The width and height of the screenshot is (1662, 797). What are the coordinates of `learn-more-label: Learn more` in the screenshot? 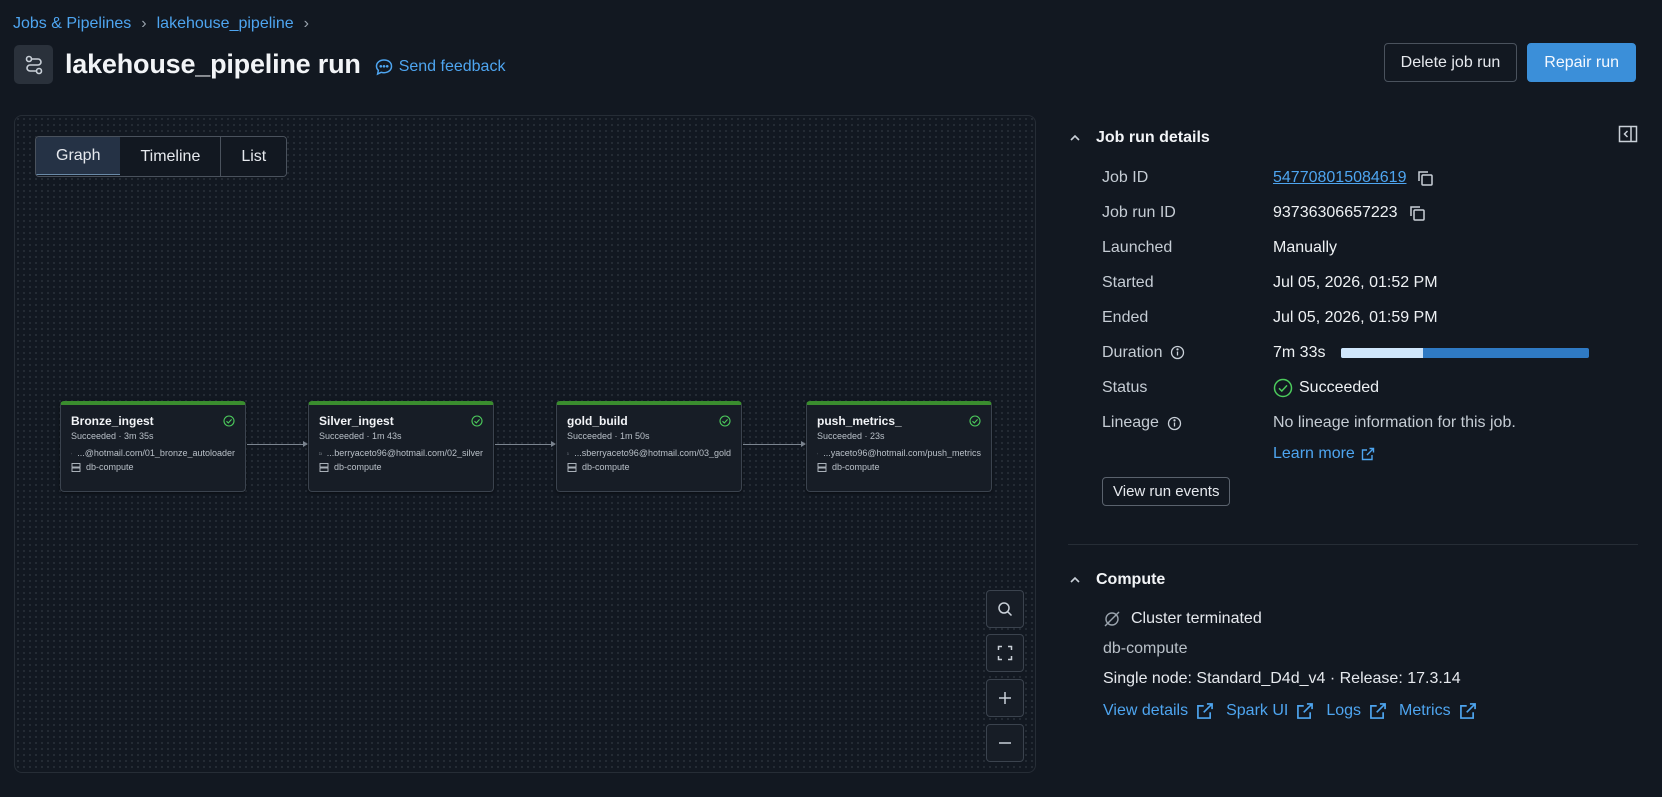 It's located at (1314, 453).